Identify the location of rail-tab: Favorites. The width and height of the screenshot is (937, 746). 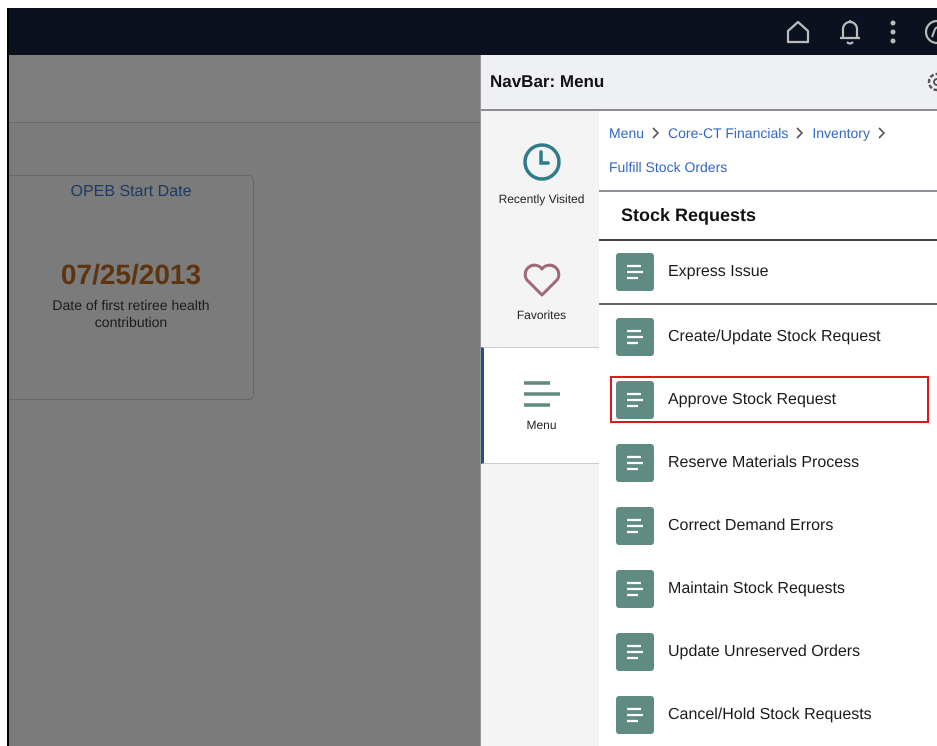
(540, 291).